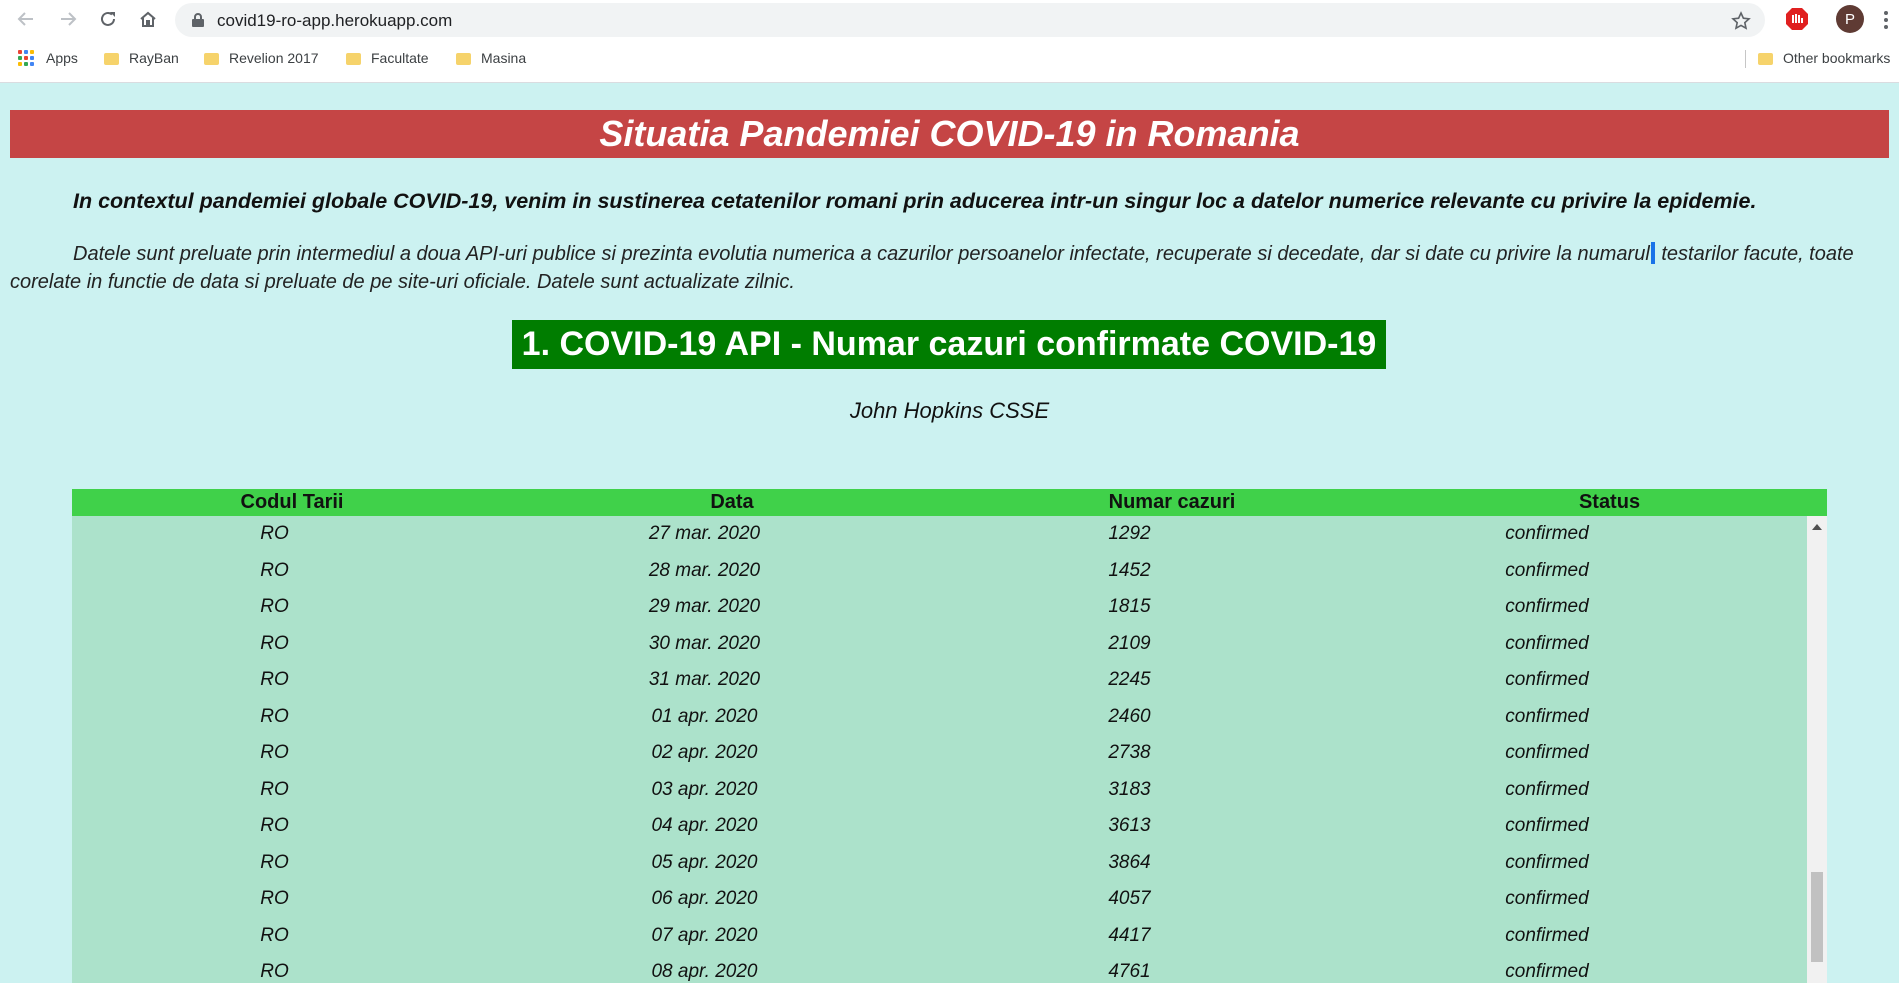 The width and height of the screenshot is (1899, 983). What do you see at coordinates (1129, 972) in the screenshot?
I see `cell-cases: 4761` at bounding box center [1129, 972].